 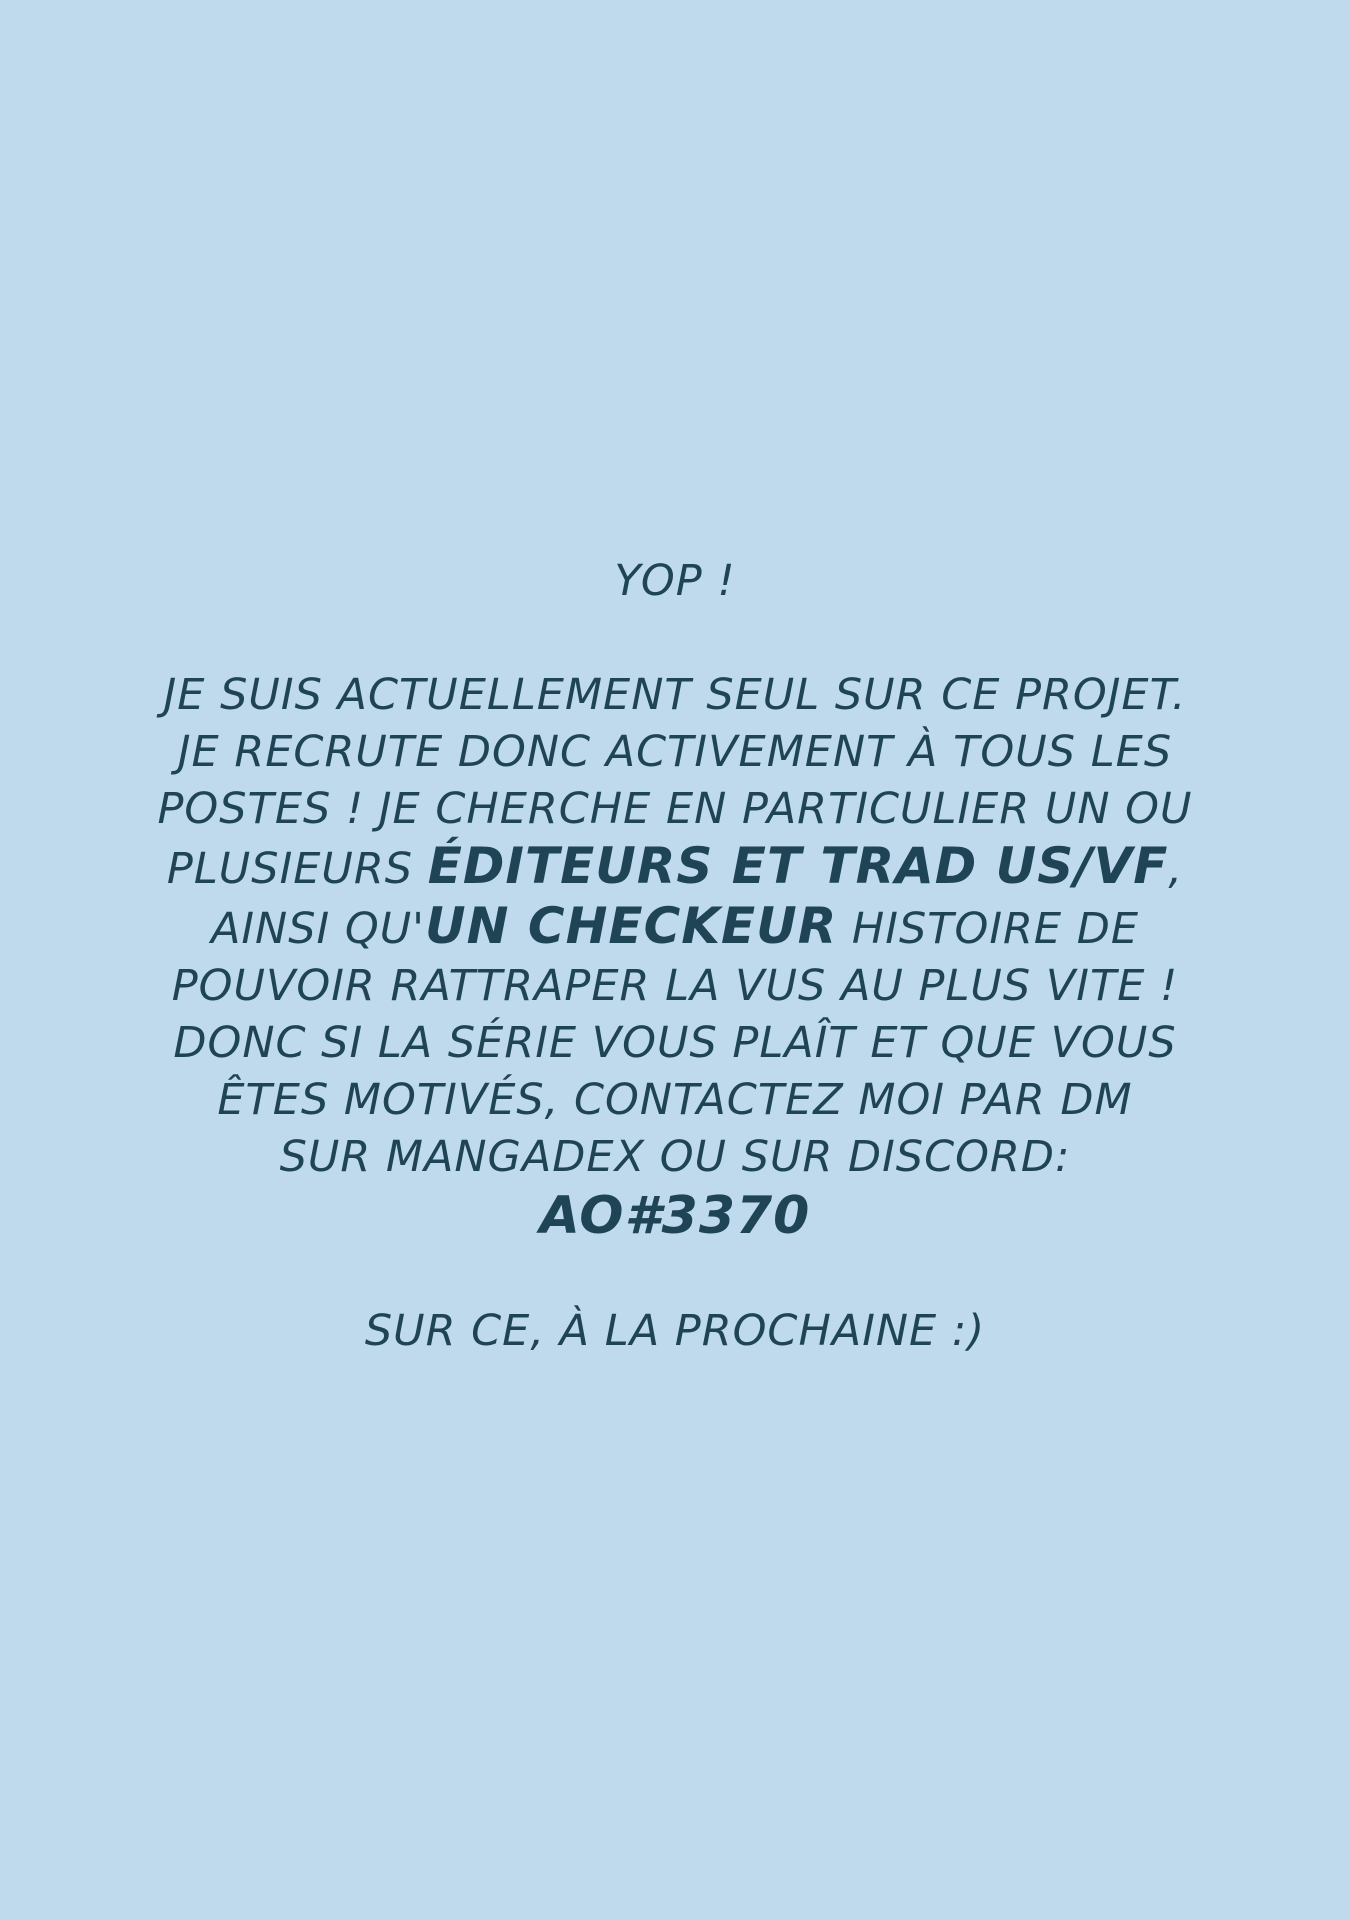 I want to click on line-4-prefix: PLUSIEURS, so click(x=297, y=869).